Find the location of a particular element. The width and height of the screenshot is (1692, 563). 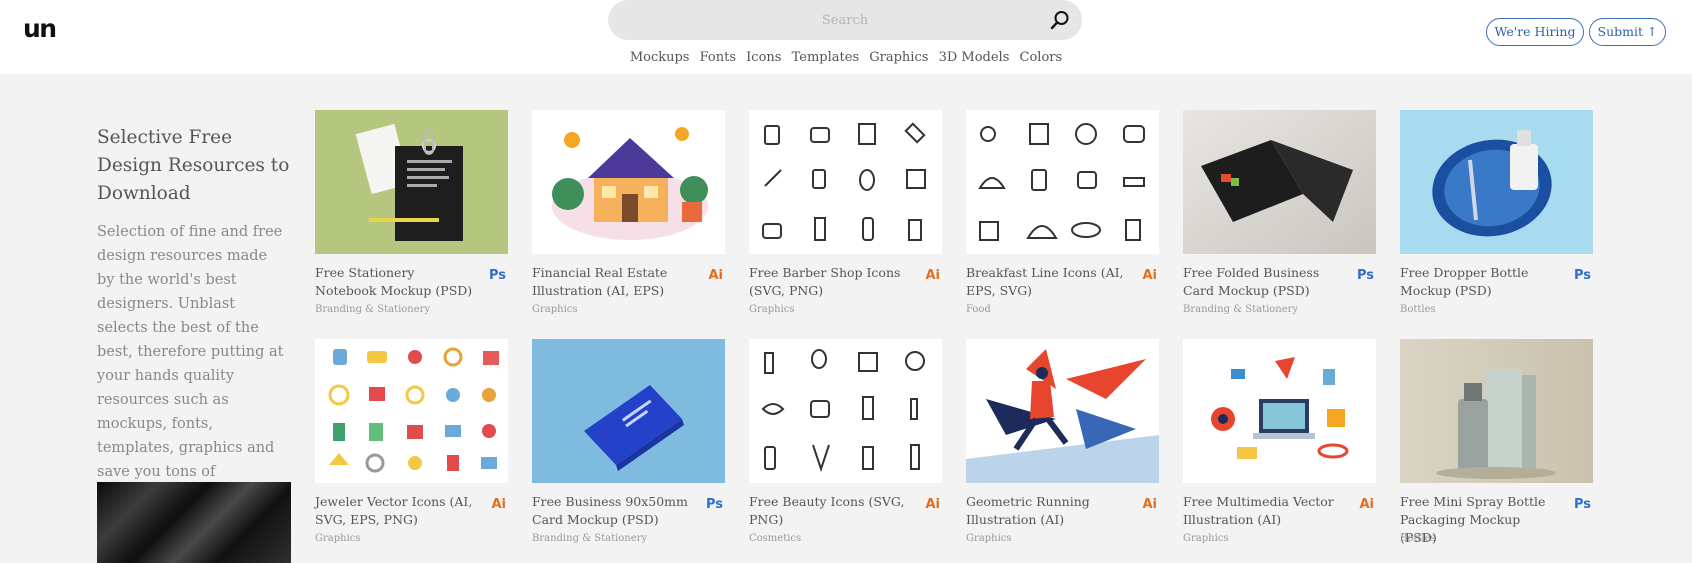

card-category: Food is located at coordinates (978, 309).